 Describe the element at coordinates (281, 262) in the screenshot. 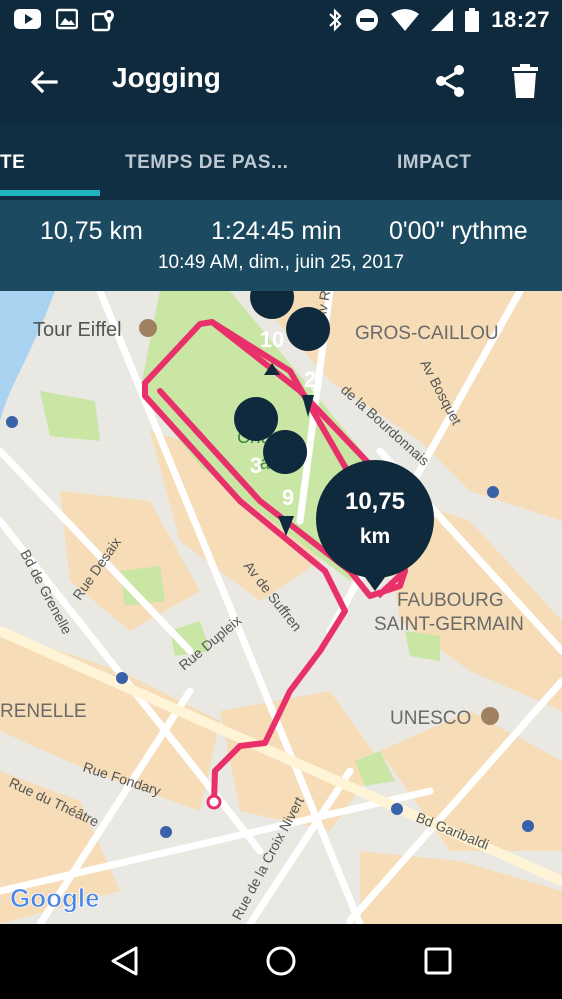

I see `stat-datetime: 10:49 AM, dim., juin 25, 2017` at that location.